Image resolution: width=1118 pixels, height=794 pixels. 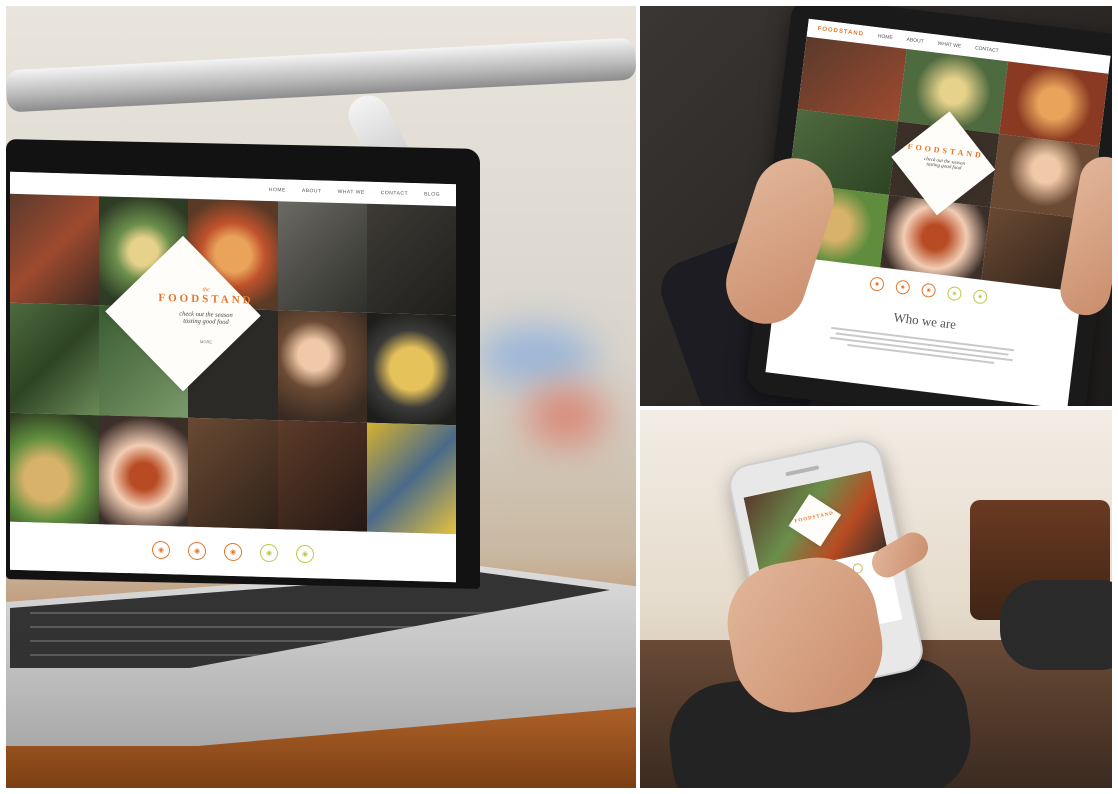 I want to click on nav-item-contact: CONTACT, so click(x=394, y=193).